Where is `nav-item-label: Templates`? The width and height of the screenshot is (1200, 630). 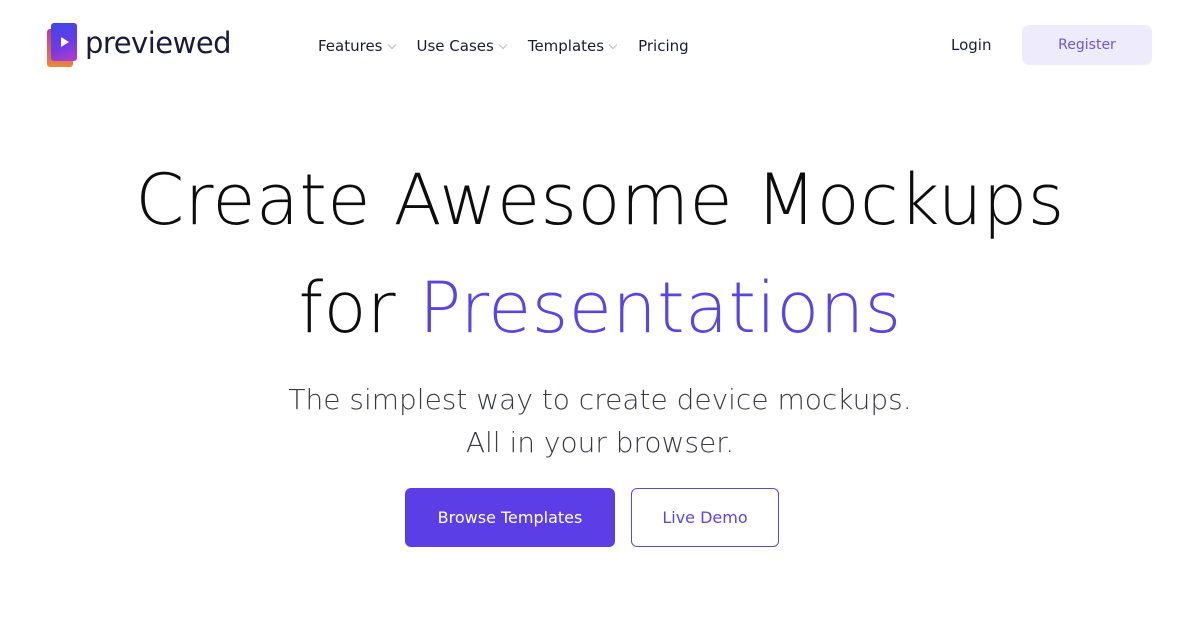
nav-item-label: Templates is located at coordinates (566, 46).